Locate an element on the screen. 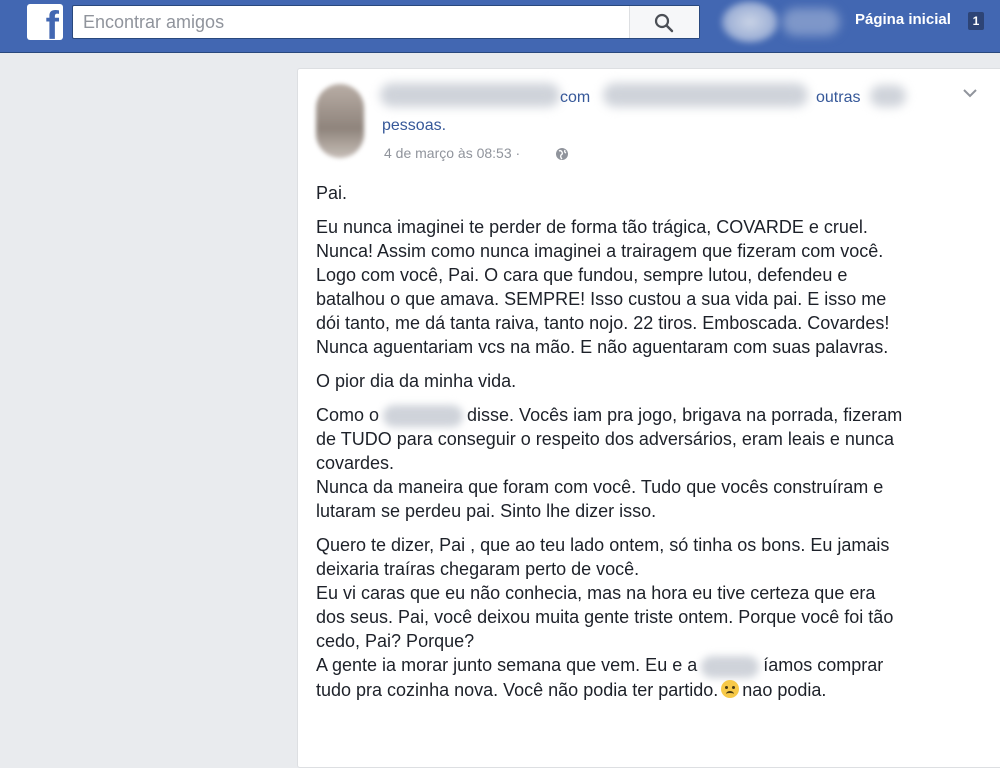  paragraph-1: Pai. is located at coordinates (646, 193).